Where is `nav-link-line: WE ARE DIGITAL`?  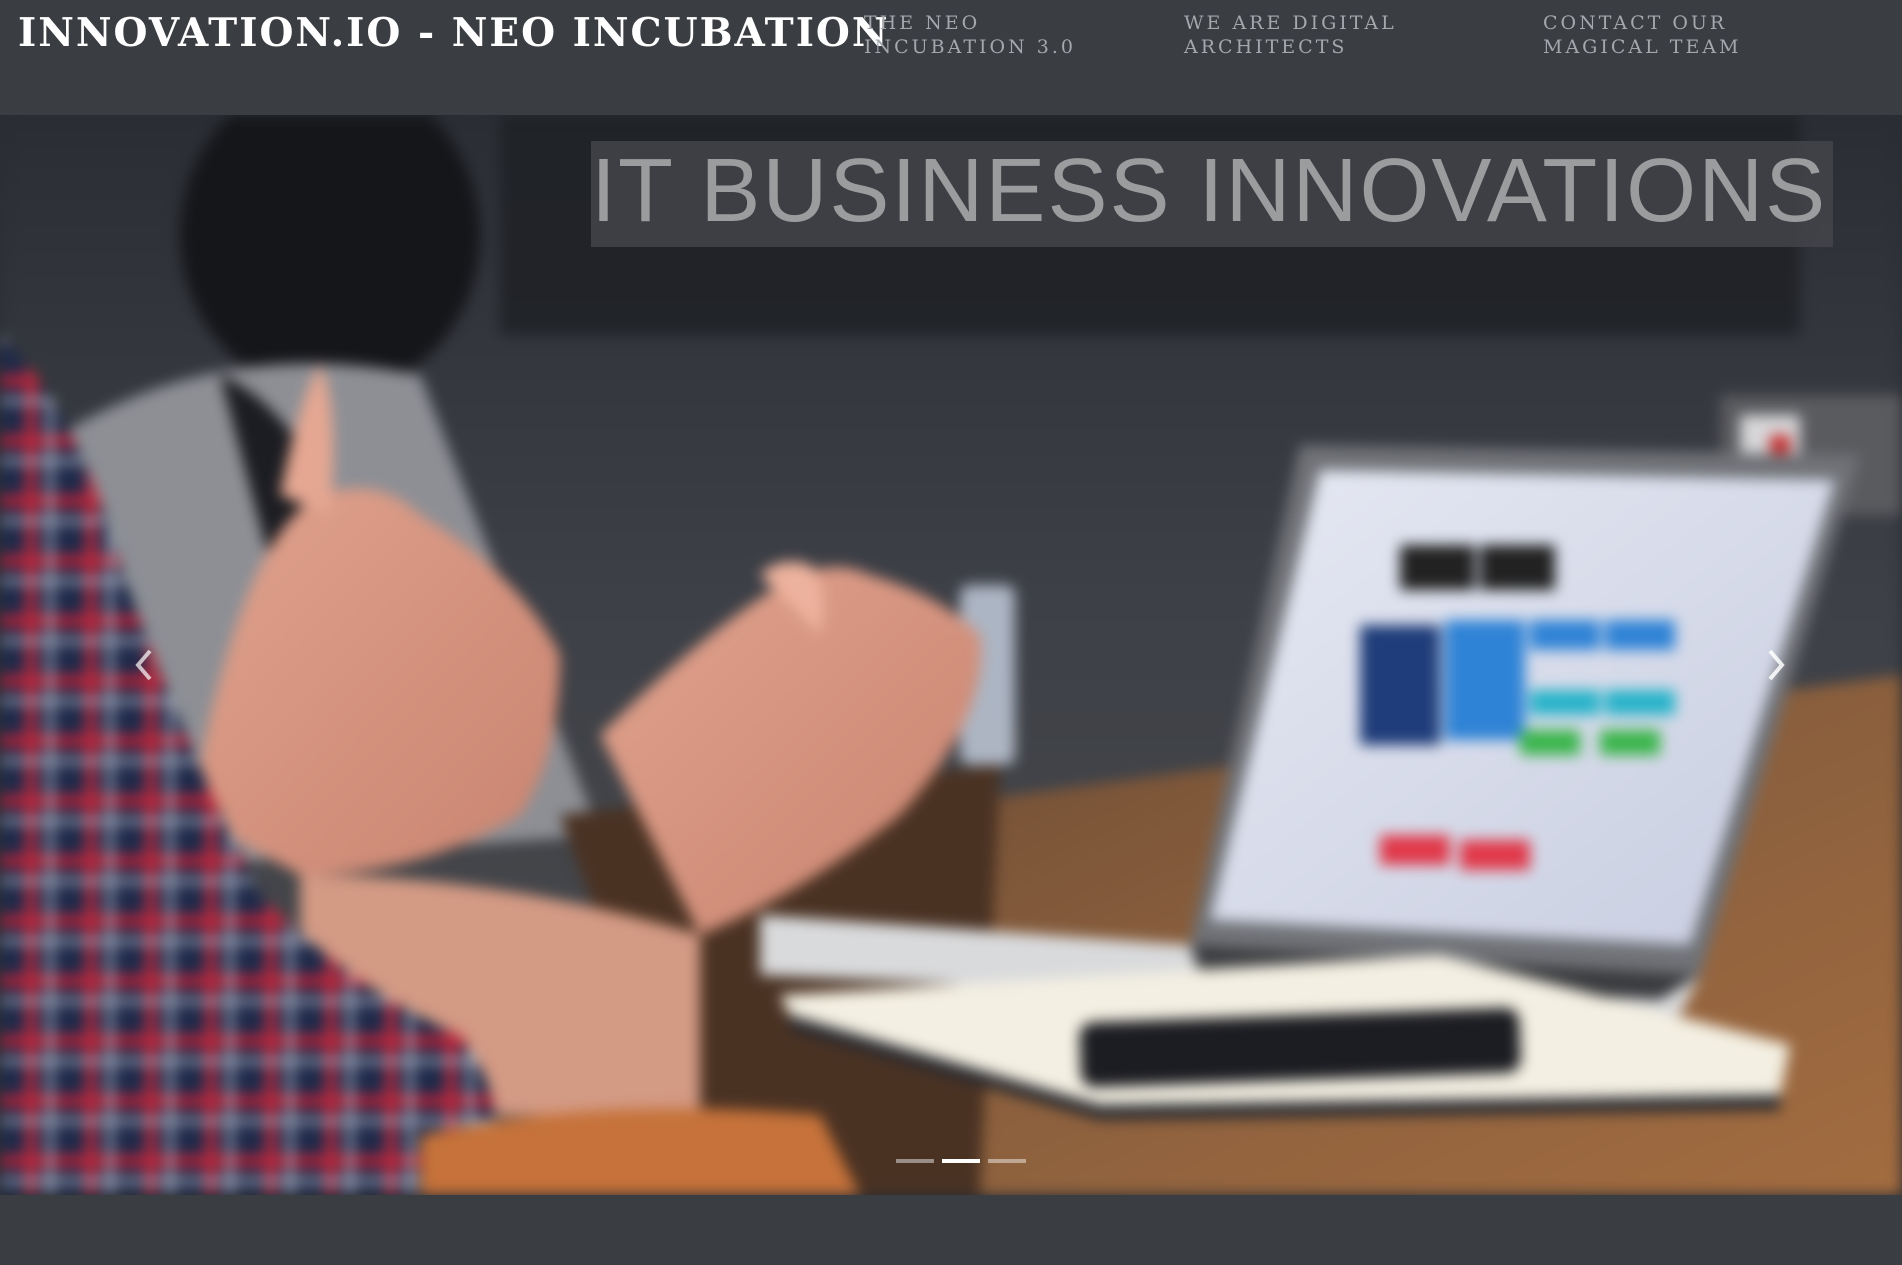
nav-link-line: WE ARE DIGITAL is located at coordinates (1290, 23).